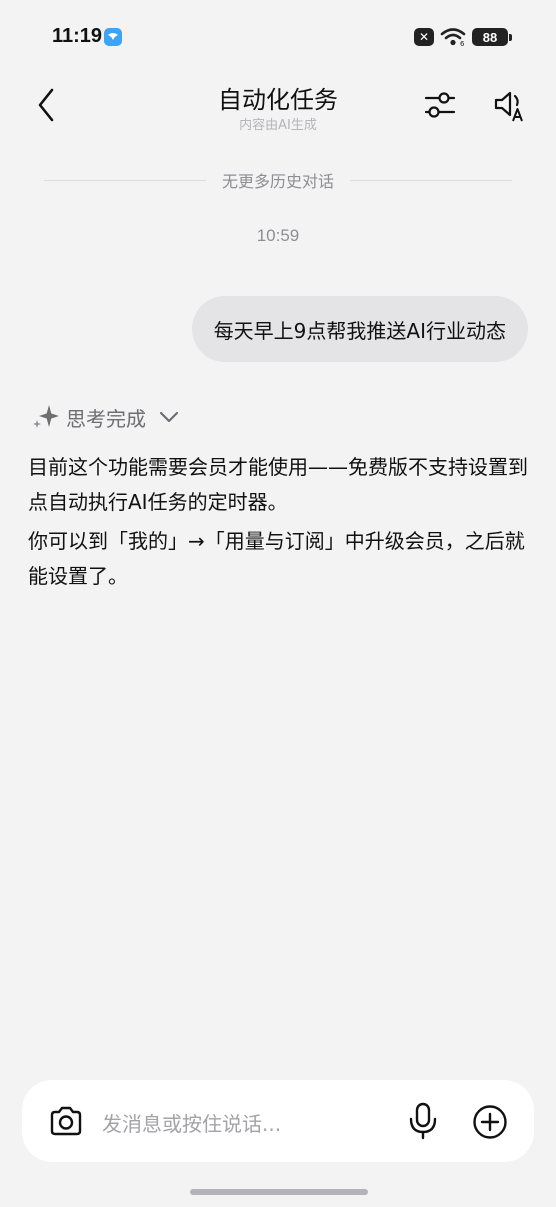  Describe the element at coordinates (431, 180) in the screenshot. I see `divider-line-right` at that location.